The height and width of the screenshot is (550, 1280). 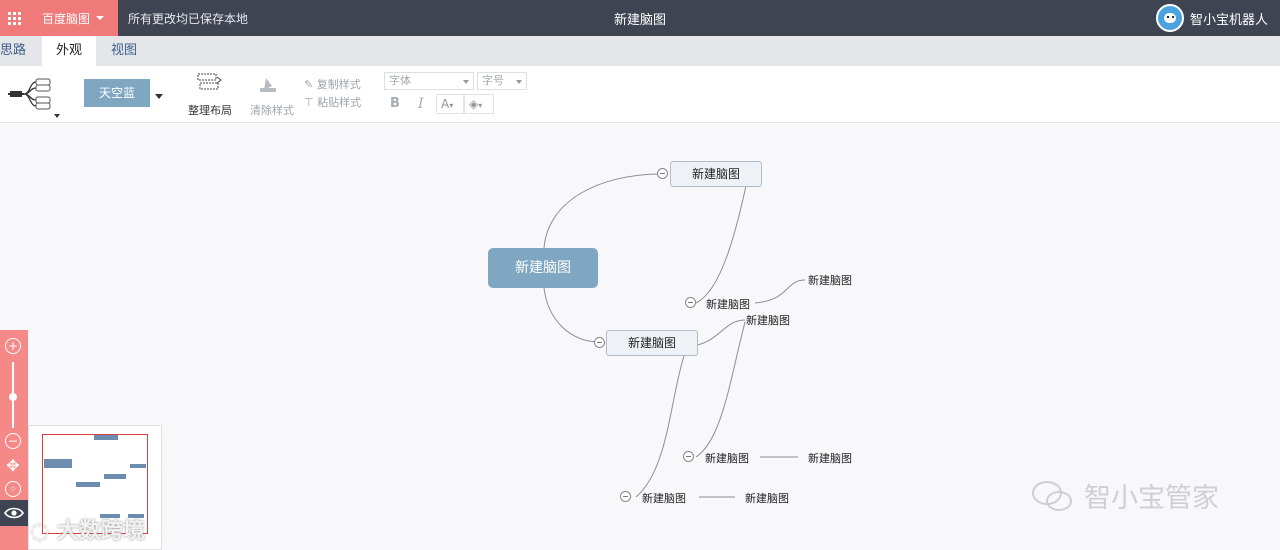 What do you see at coordinates (474, 104) in the screenshot?
I see `paint-bucket-icon: ◈` at bounding box center [474, 104].